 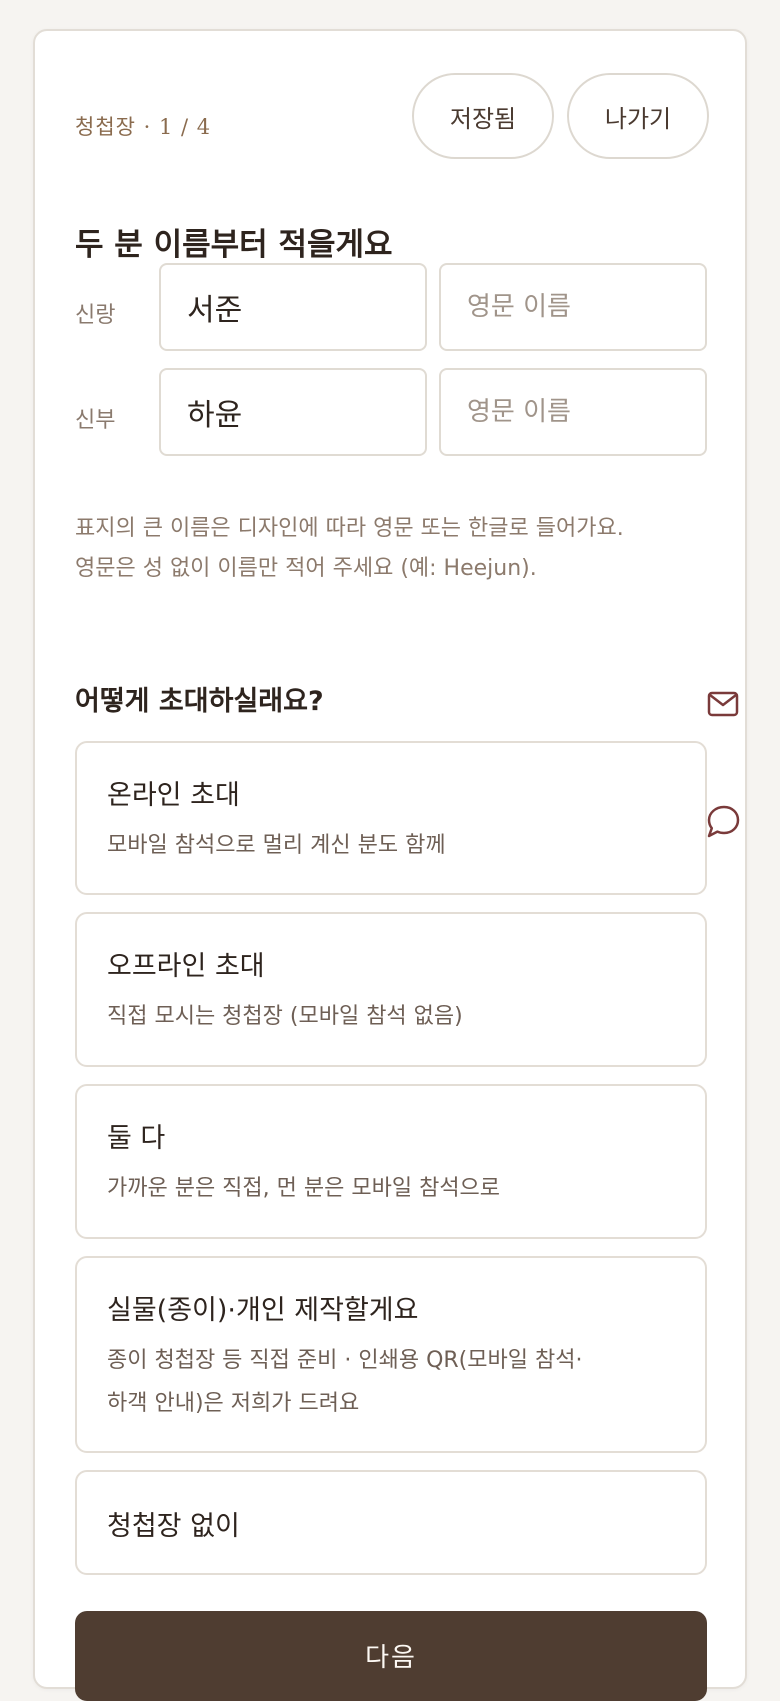 I want to click on option-description: 모바일 참석으로 멀리 계신 분도 함께, so click(x=276, y=845).